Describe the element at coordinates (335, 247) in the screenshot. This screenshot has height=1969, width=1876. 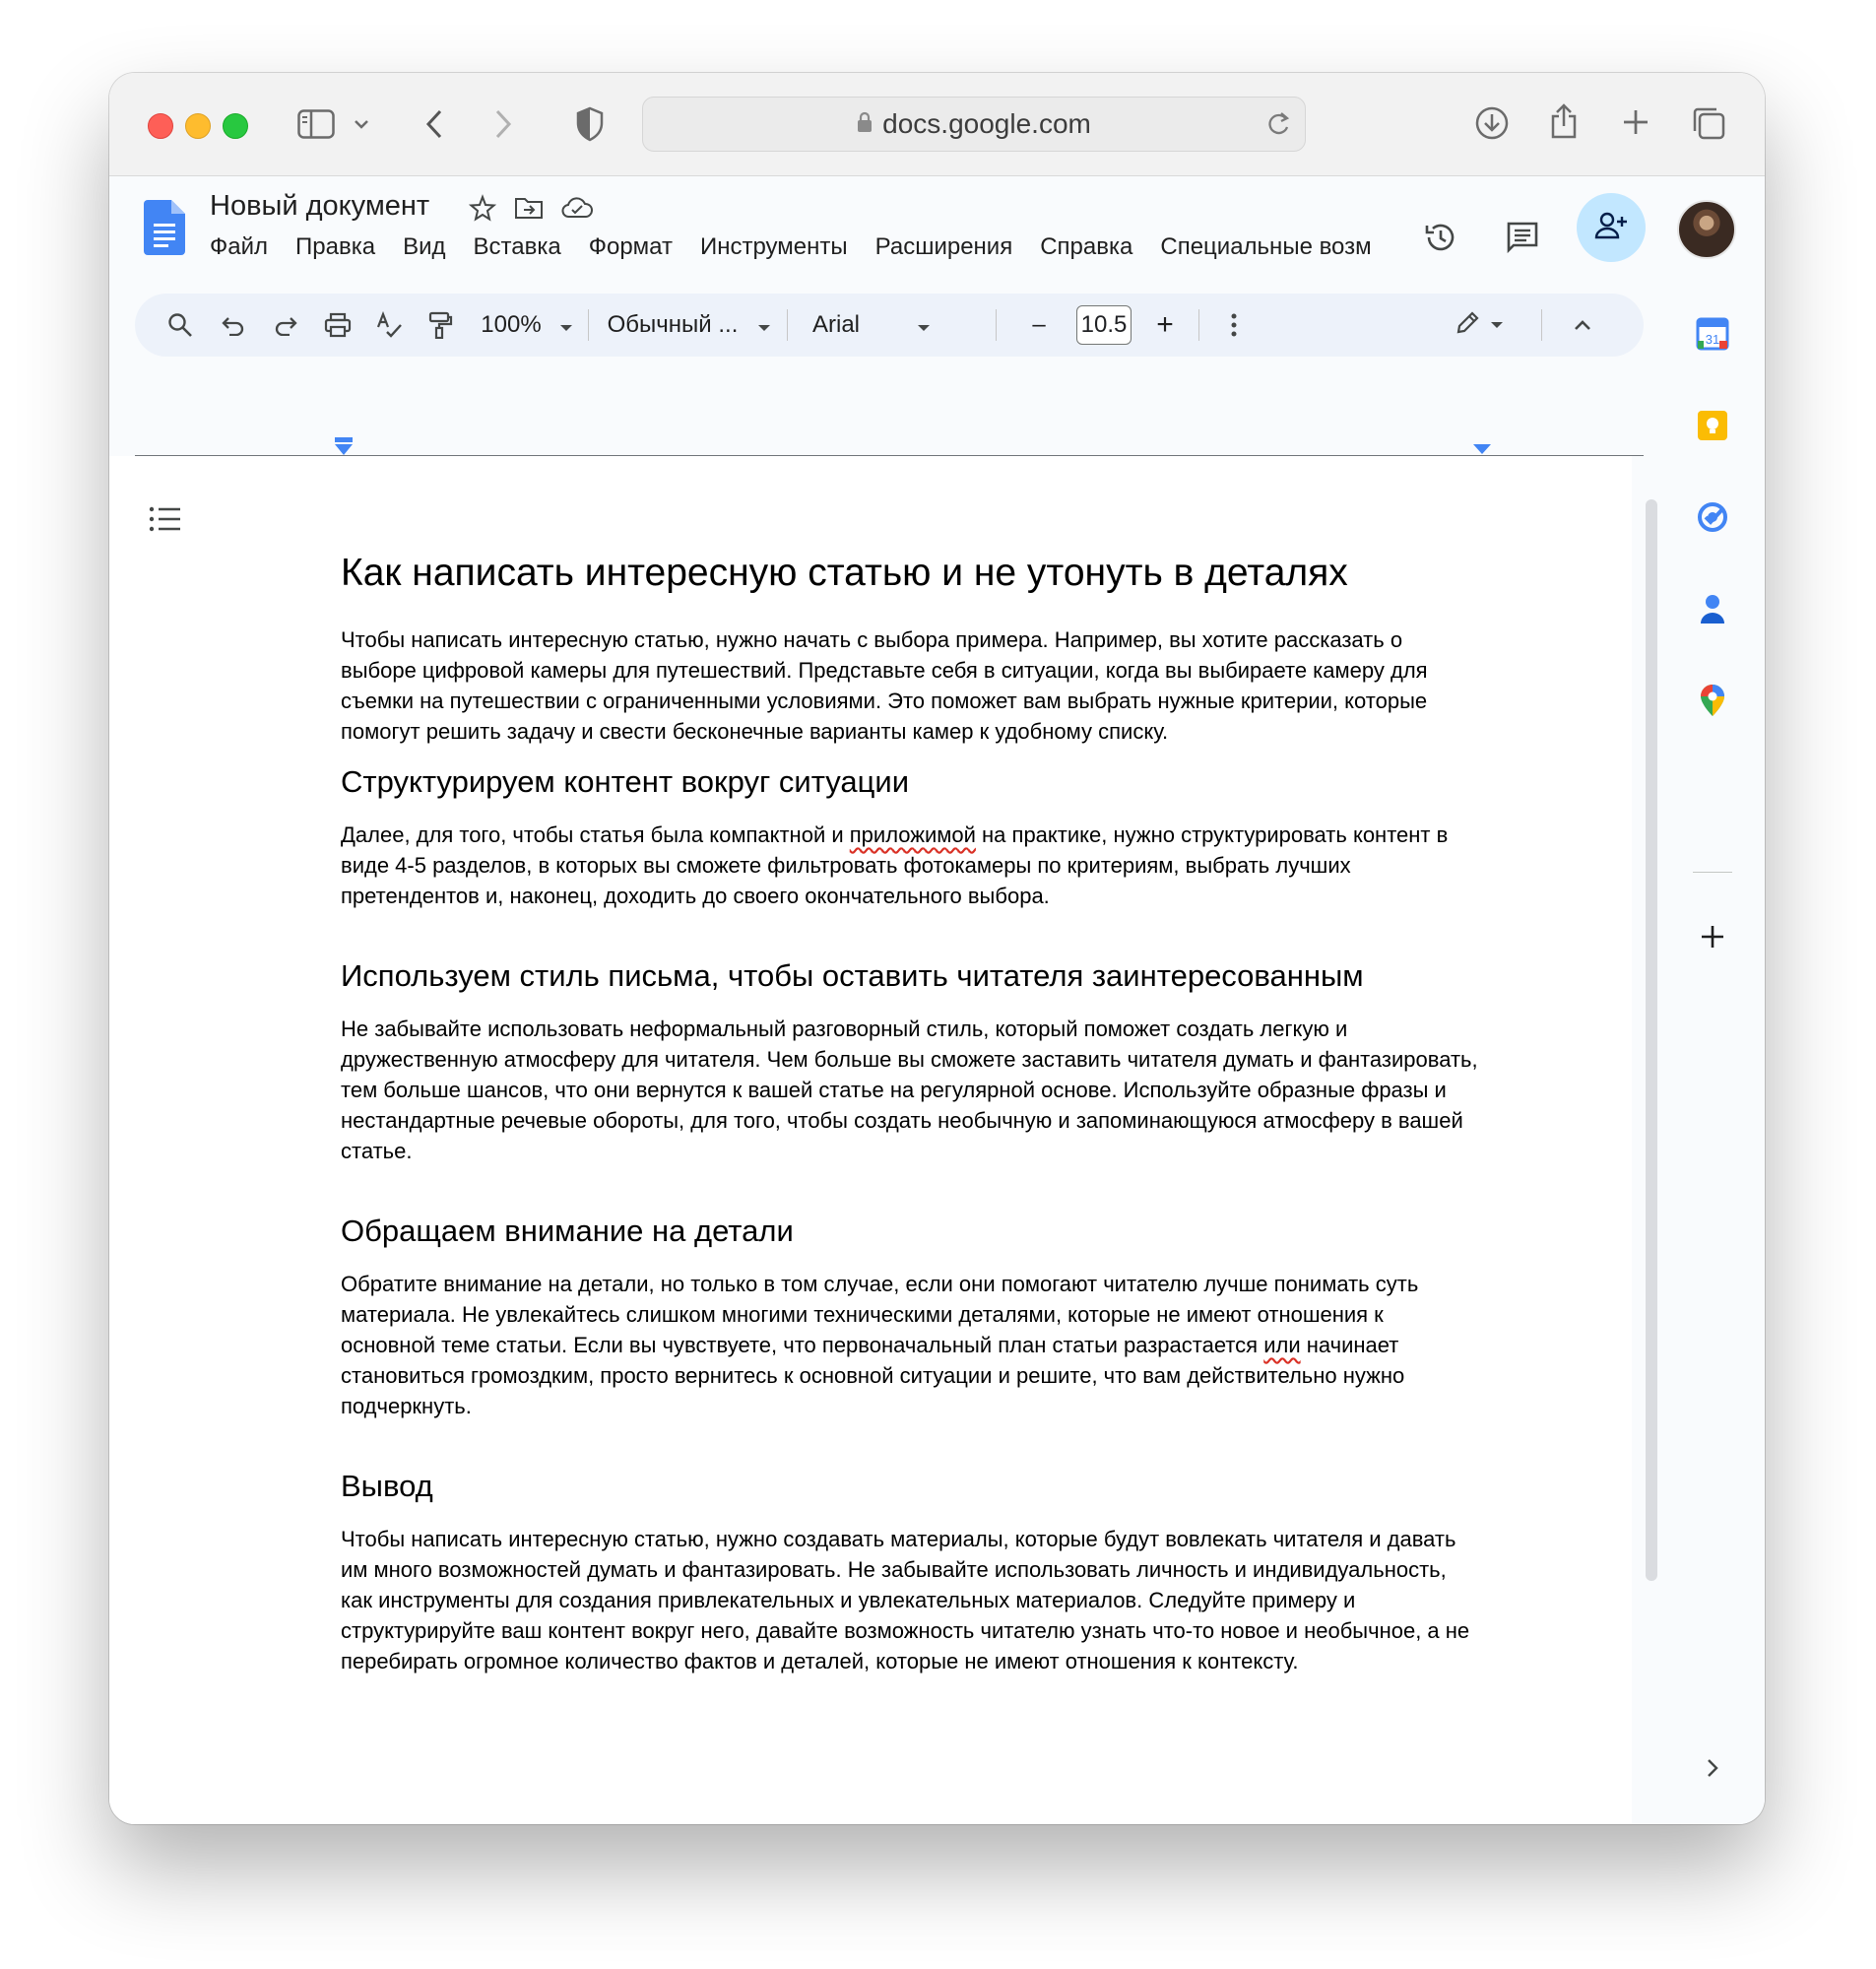
I see `menu-edit: Правка` at that location.